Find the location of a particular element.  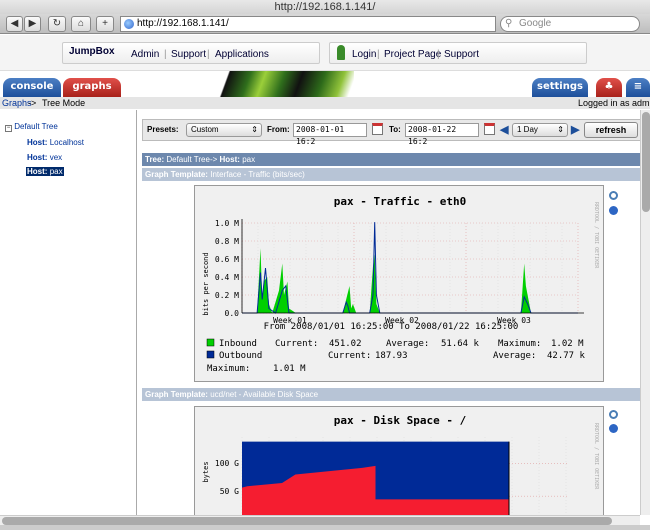

link-login: Login is located at coordinates (364, 54).